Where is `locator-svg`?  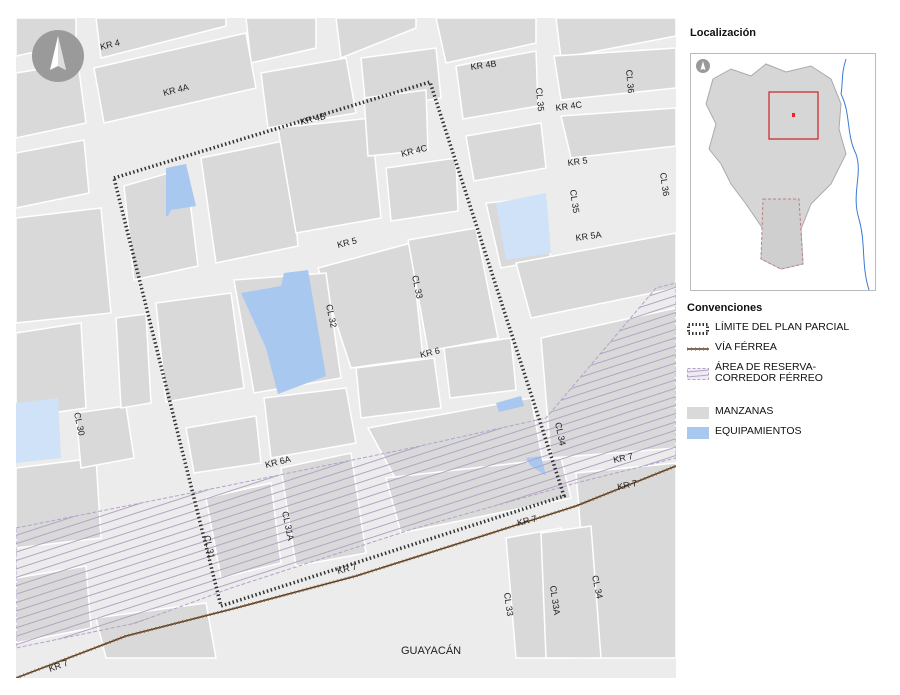
locator-svg is located at coordinates (783, 172).